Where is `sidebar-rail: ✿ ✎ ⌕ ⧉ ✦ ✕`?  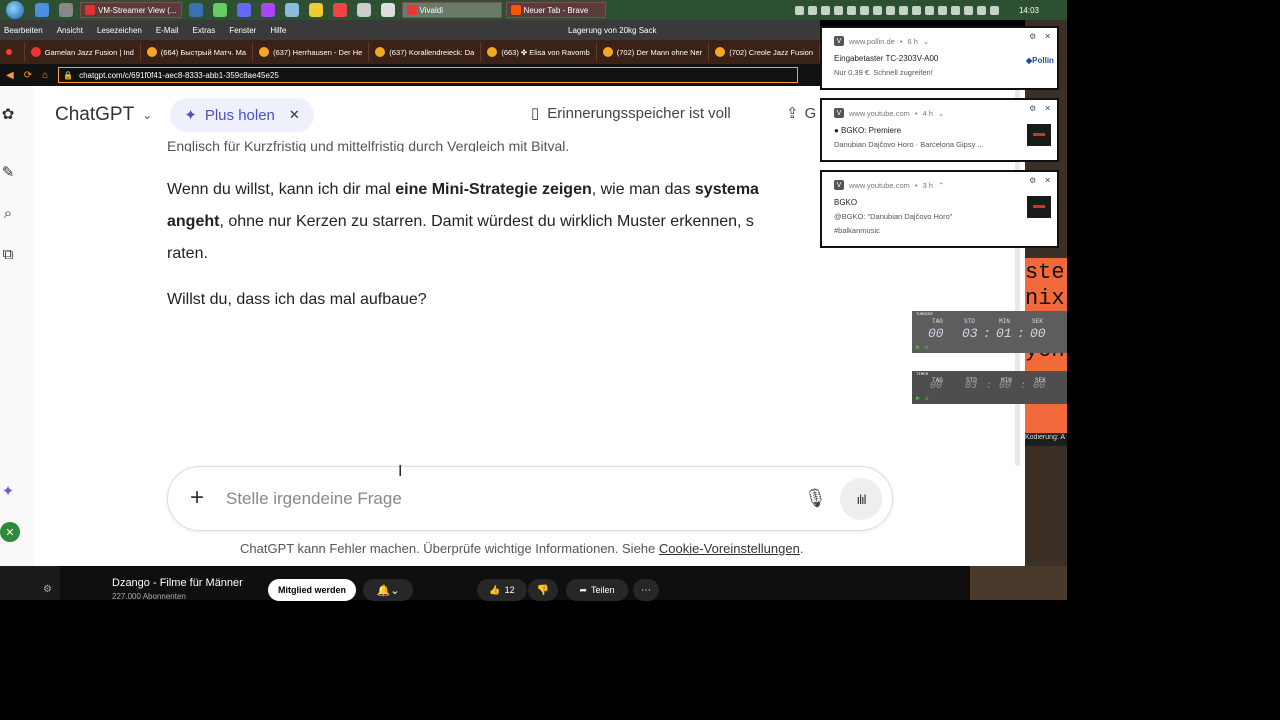
sidebar-rail: ✿ ✎ ⌕ ⧉ ✦ ✕ is located at coordinates (17, 326).